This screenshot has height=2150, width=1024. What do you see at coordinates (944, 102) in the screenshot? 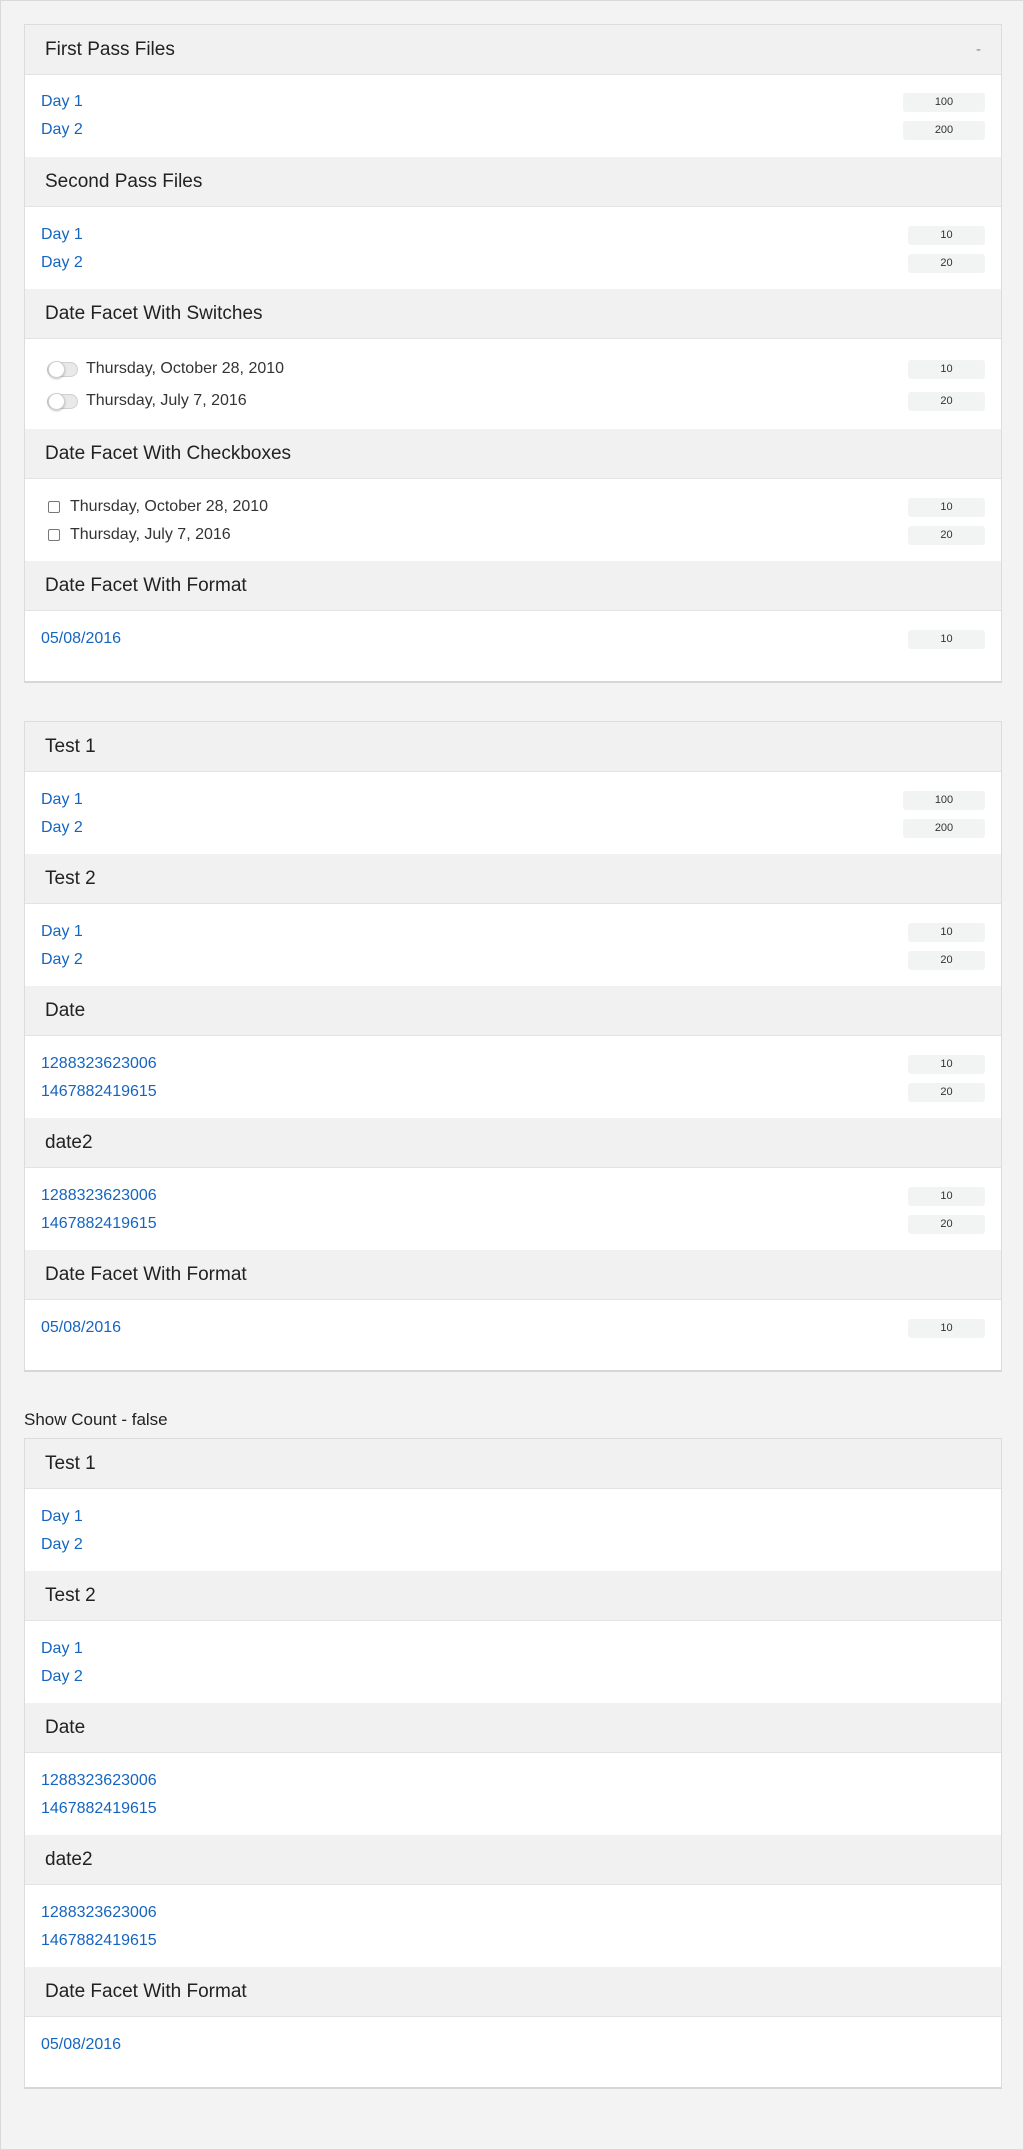
I see `facet-count-badge: 100` at bounding box center [944, 102].